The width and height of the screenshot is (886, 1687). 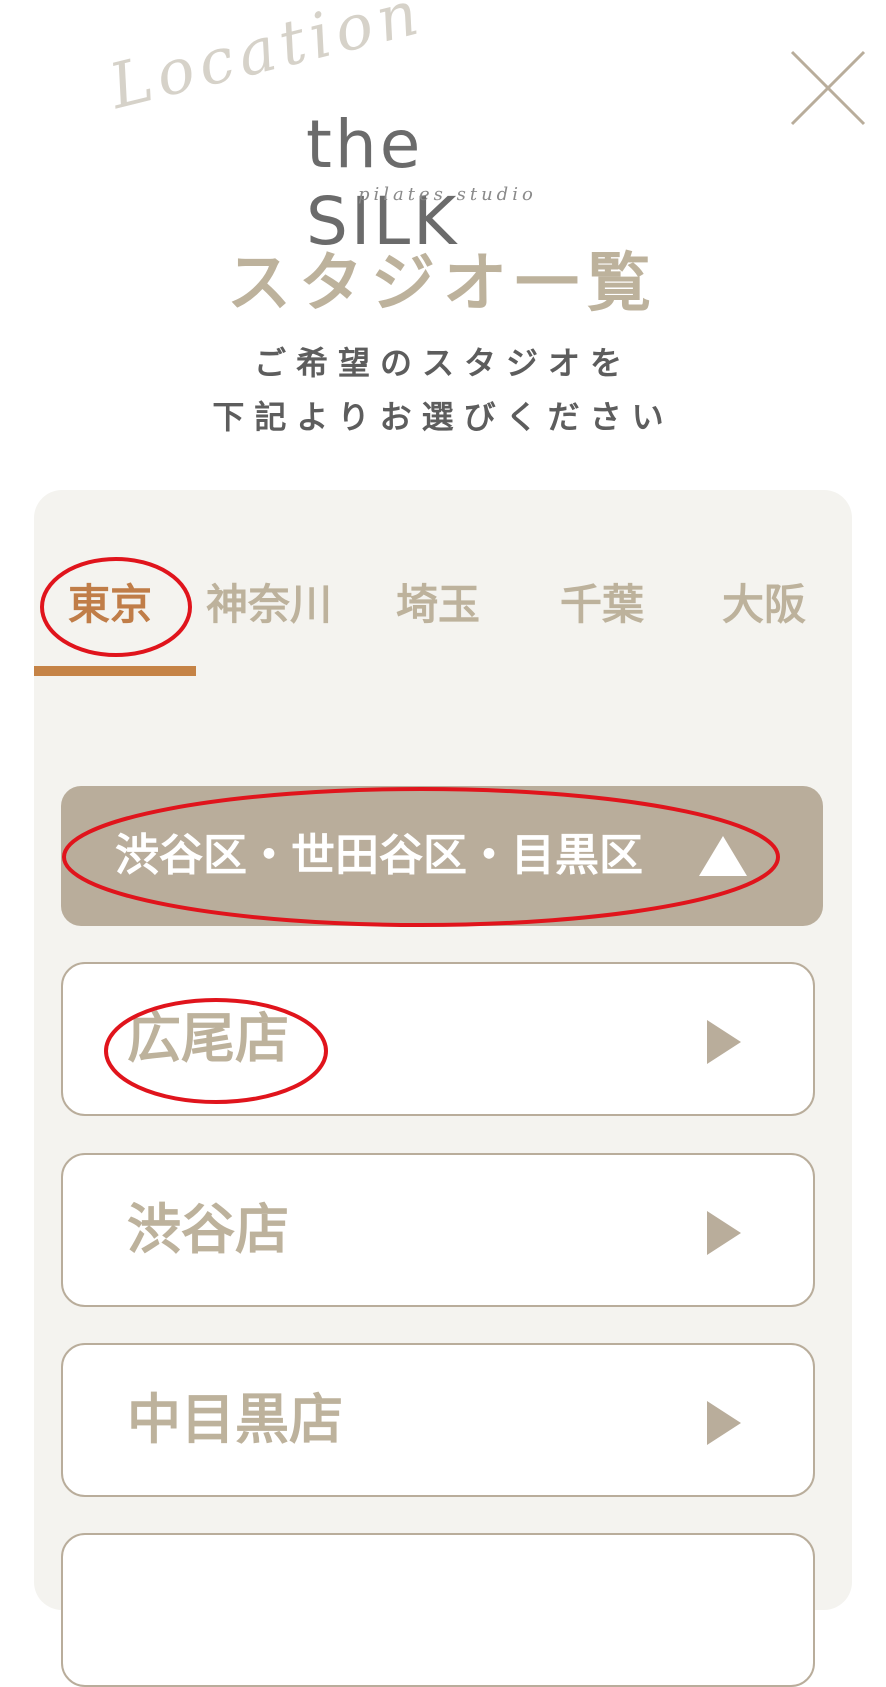 I want to click on close-icon, so click(x=828, y=88).